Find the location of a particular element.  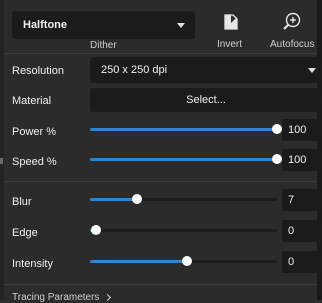

intensity-slider is located at coordinates (183, 261).